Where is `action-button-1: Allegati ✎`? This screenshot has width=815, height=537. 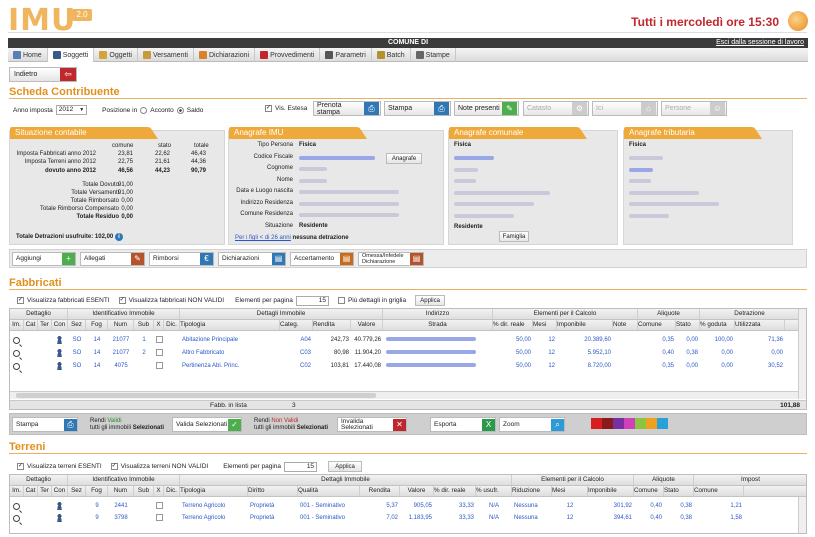
action-button-1: Allegati ✎ is located at coordinates (112, 259).